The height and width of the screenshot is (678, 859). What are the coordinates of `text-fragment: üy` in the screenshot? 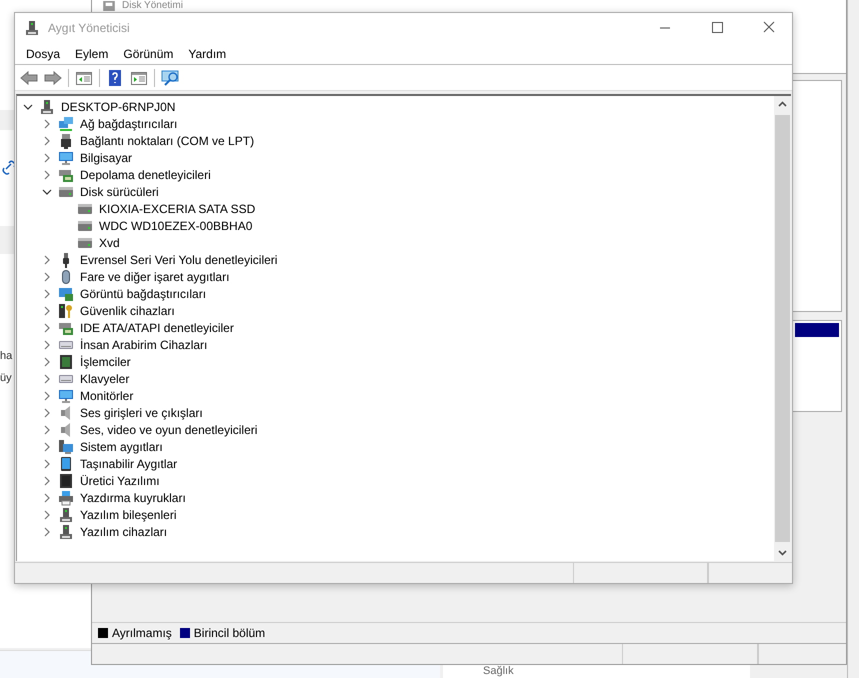 It's located at (6, 378).